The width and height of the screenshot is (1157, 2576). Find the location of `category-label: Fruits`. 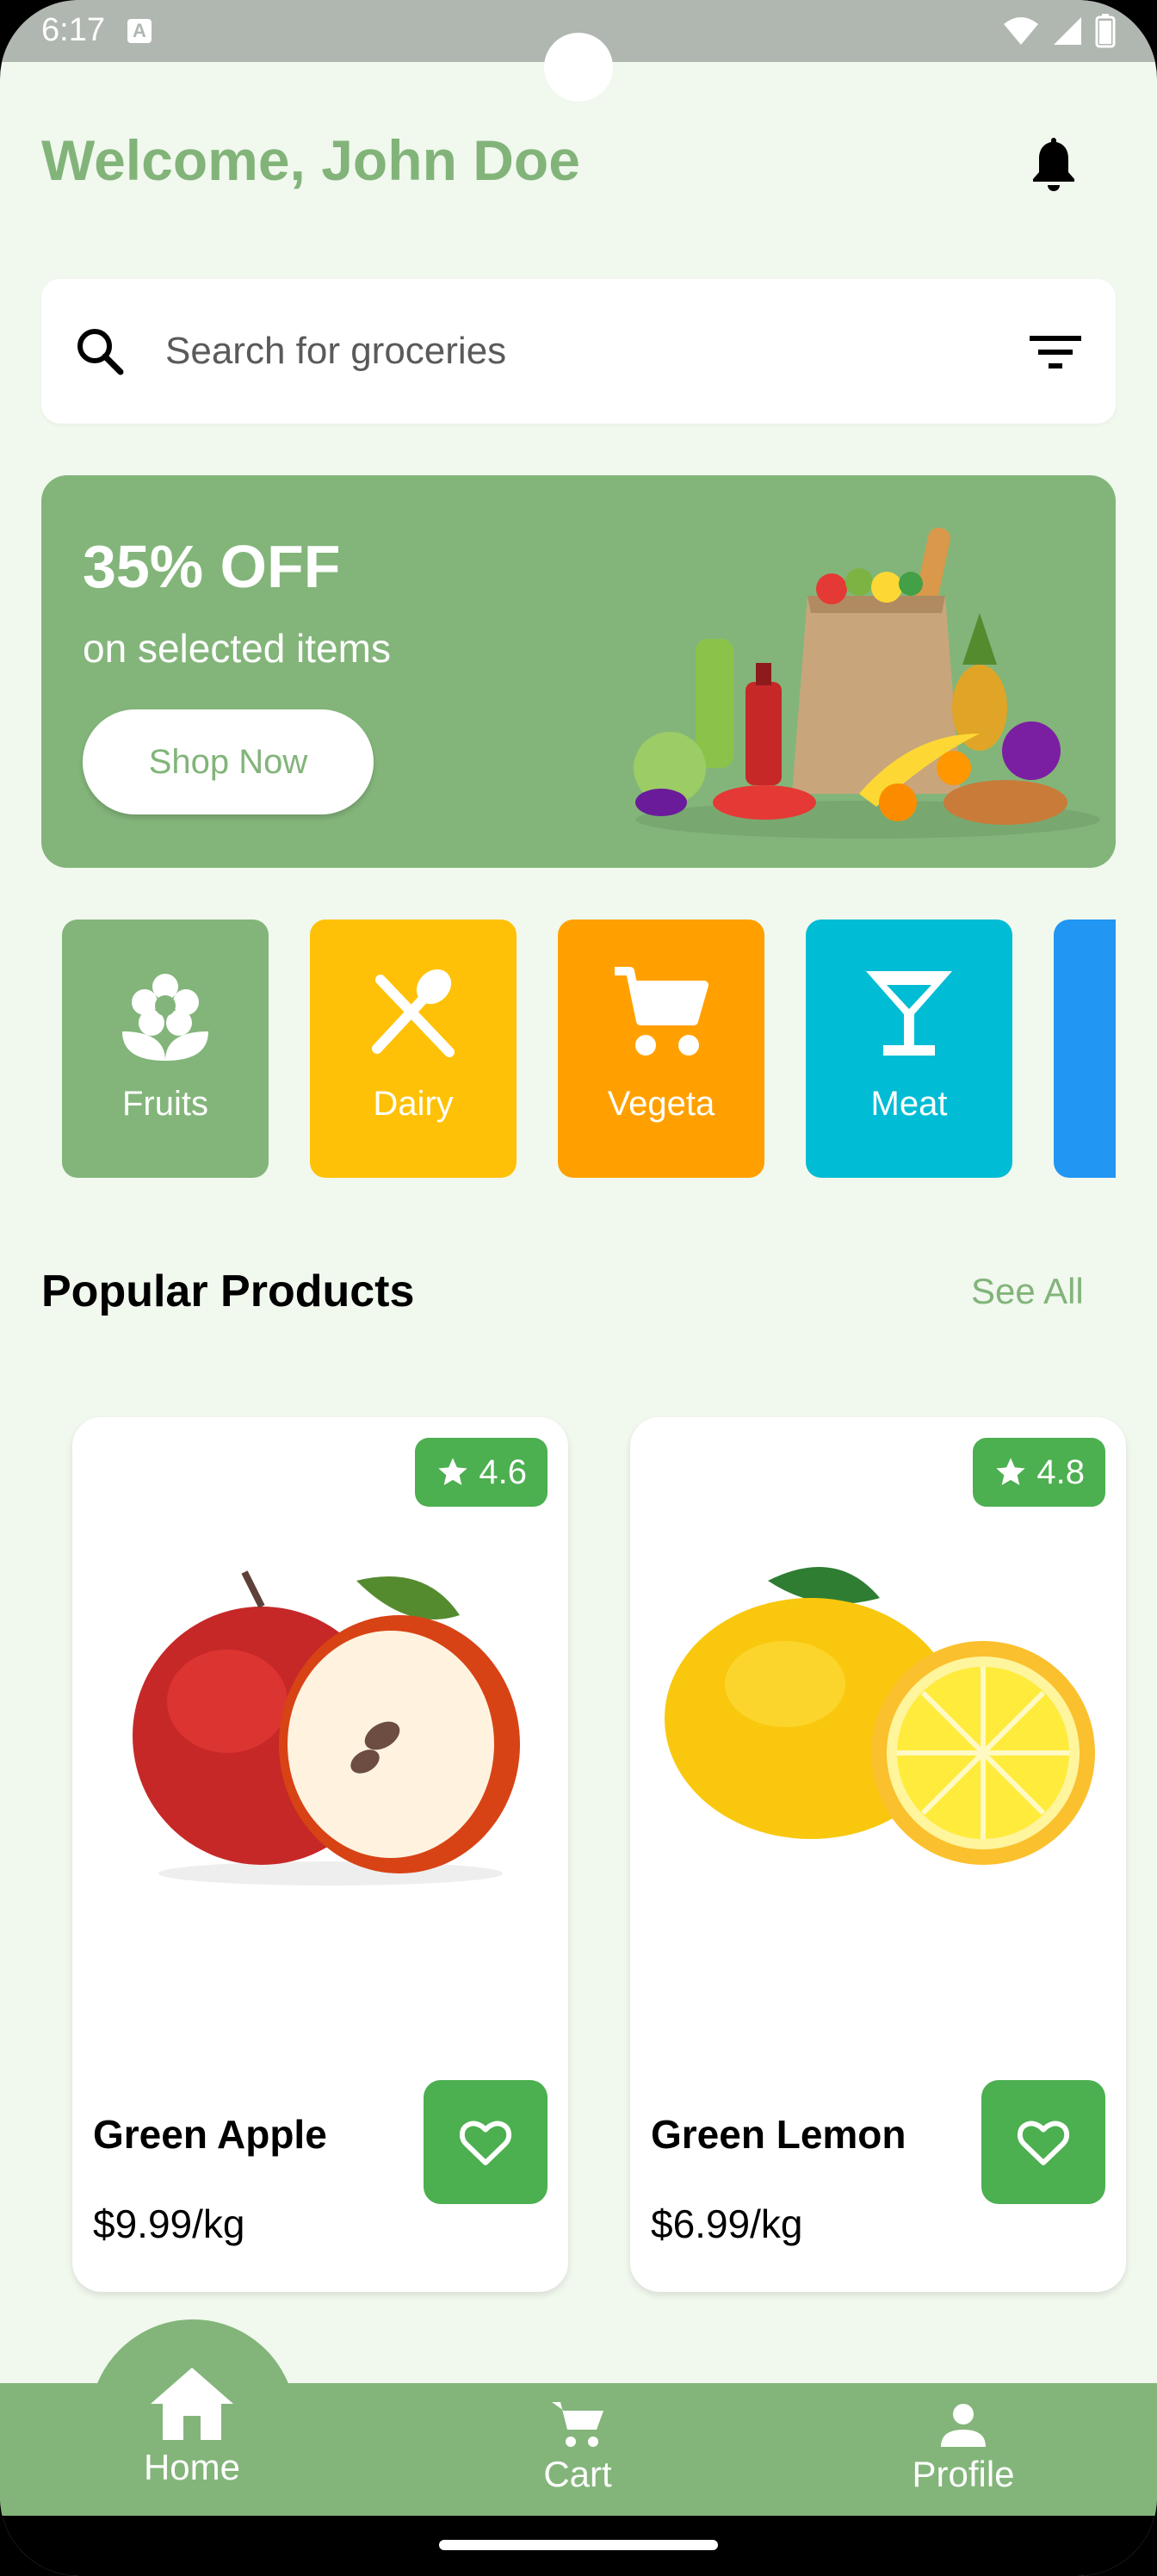

category-label: Fruits is located at coordinates (165, 1104).